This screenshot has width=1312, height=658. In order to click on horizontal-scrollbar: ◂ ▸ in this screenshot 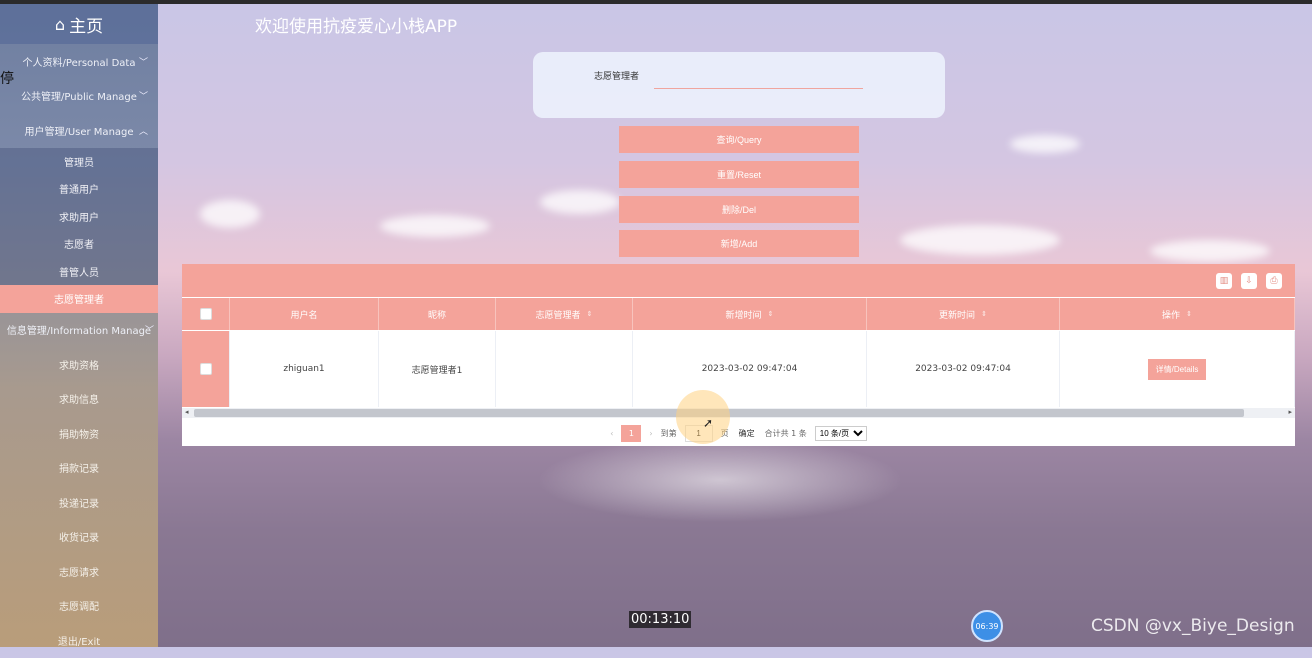, I will do `click(738, 413)`.